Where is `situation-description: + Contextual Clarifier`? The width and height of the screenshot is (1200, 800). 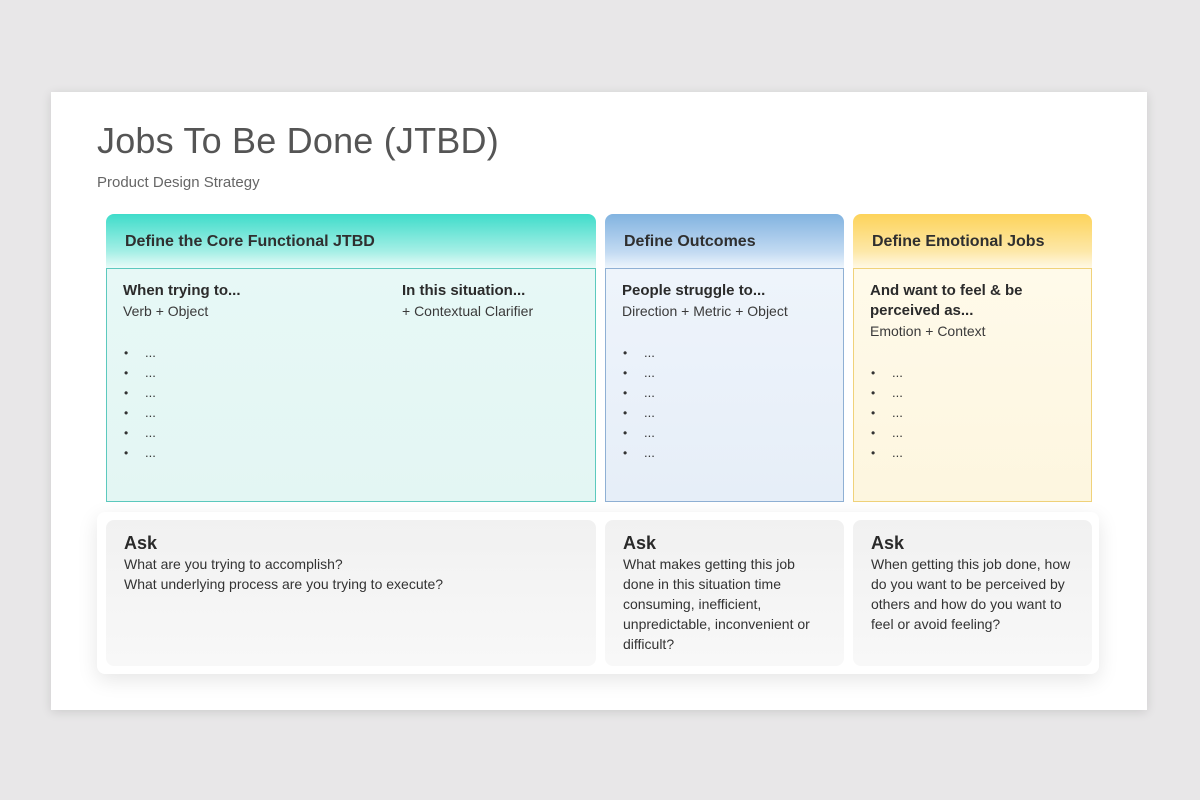 situation-description: + Contextual Clarifier is located at coordinates (468, 311).